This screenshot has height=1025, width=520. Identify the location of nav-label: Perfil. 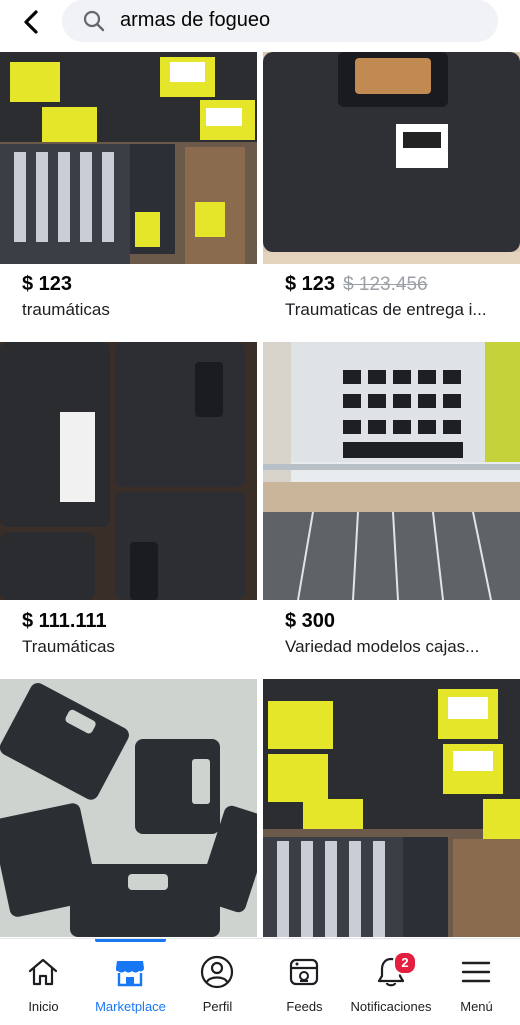
(217, 1006).